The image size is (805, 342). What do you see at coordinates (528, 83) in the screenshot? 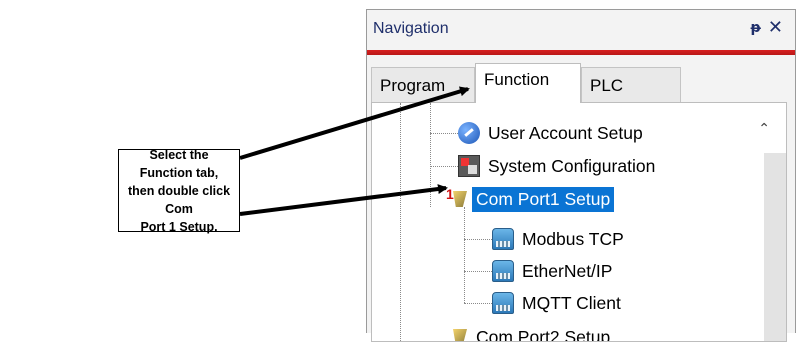
I see `tab-function: Function` at bounding box center [528, 83].